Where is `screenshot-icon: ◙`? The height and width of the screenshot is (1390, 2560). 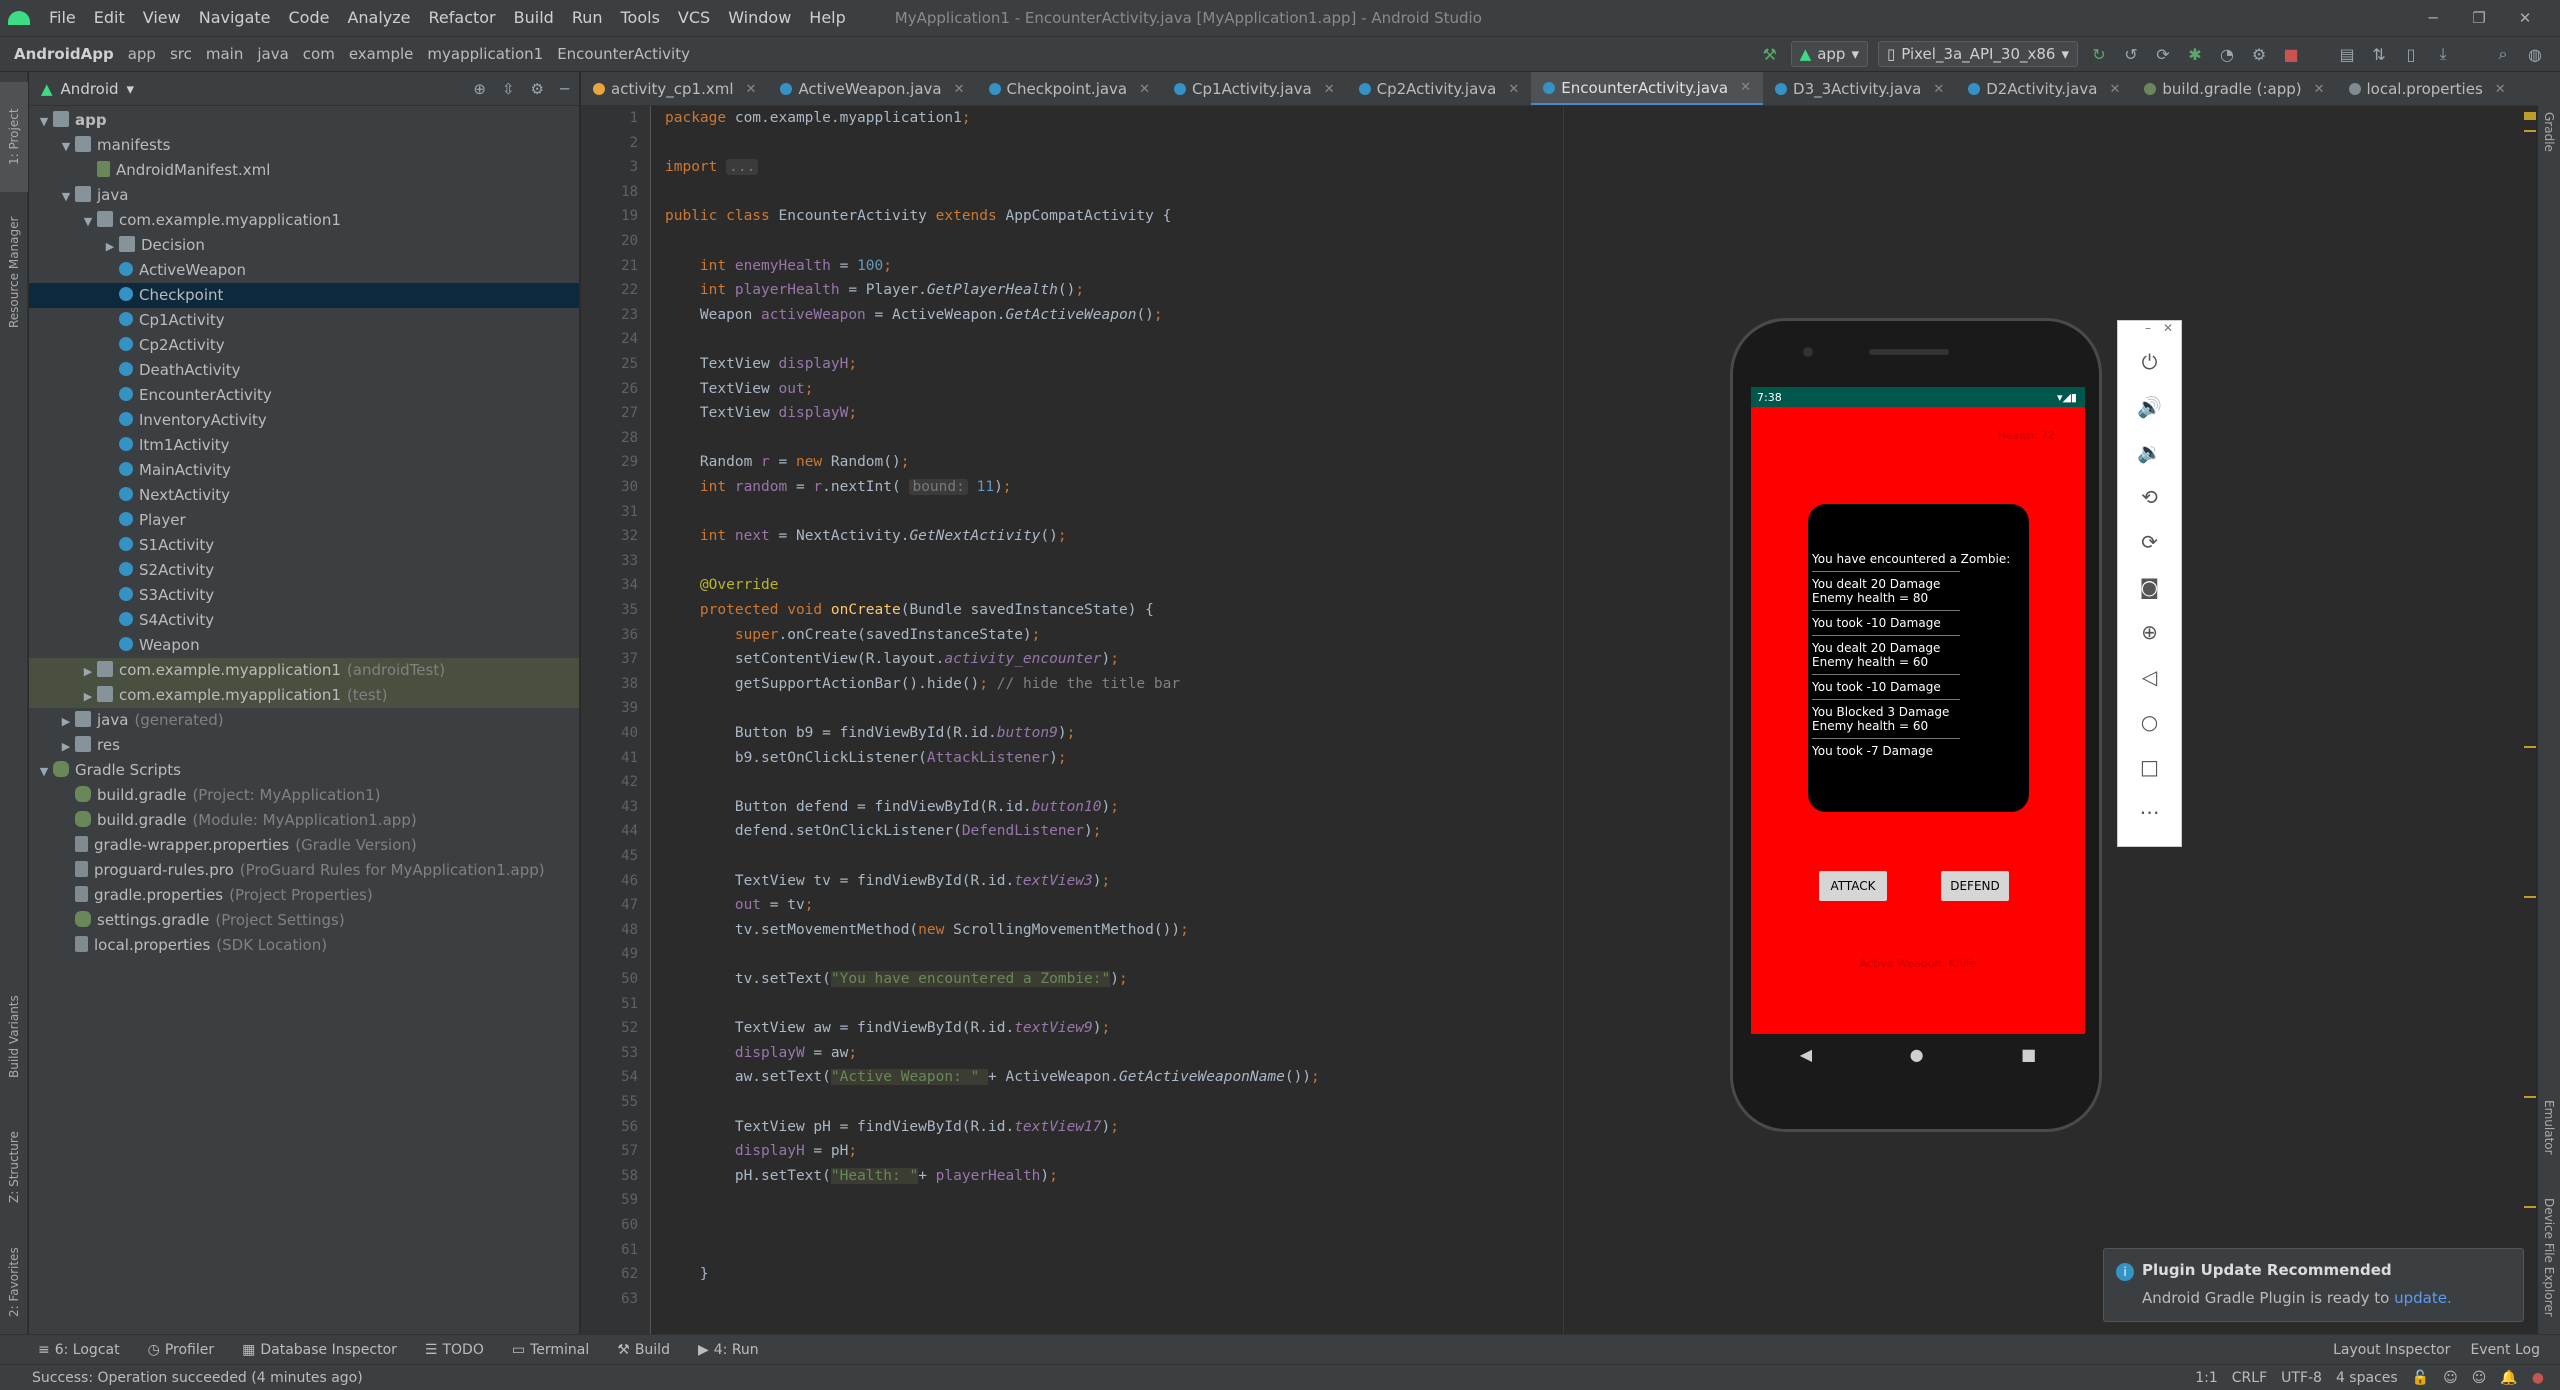
screenshot-icon: ◙ is located at coordinates (2149, 586).